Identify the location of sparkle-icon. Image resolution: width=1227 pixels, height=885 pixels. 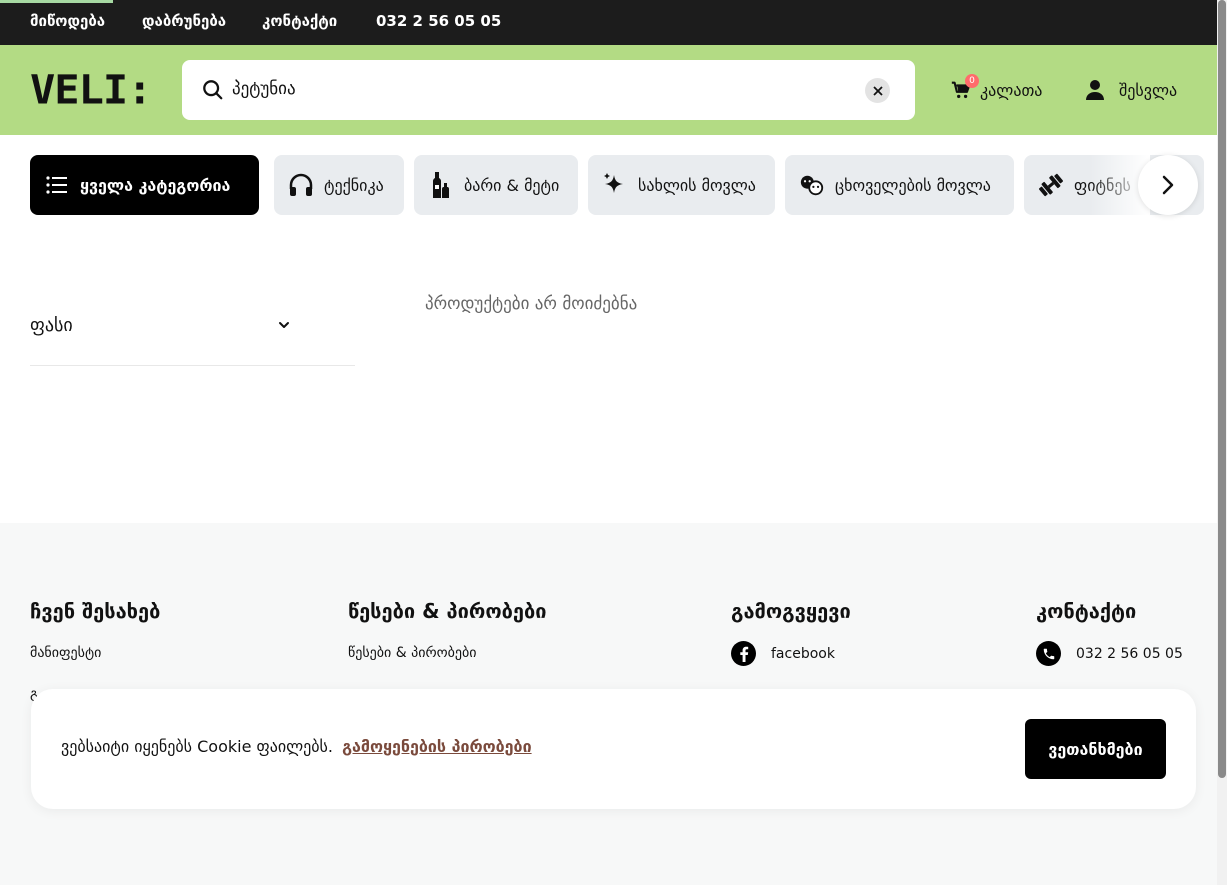
(615, 185).